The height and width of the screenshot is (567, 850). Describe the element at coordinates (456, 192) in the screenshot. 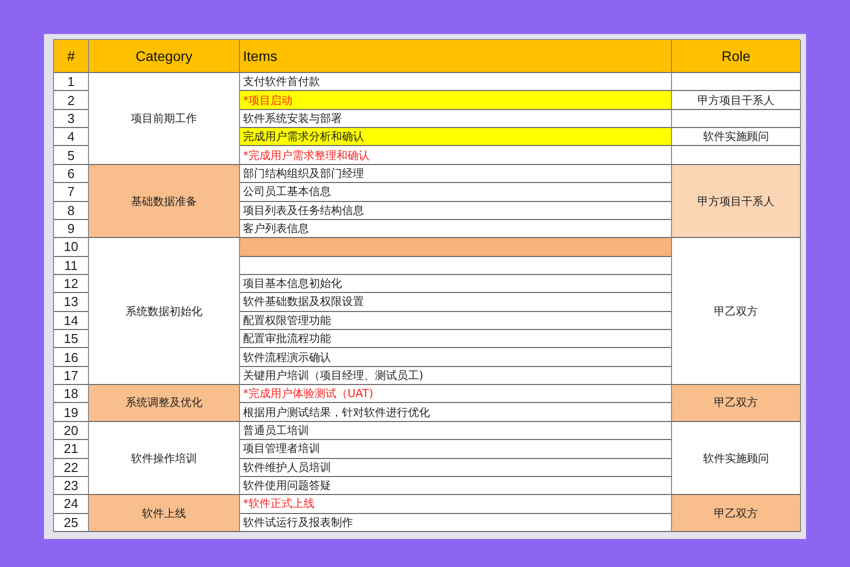

I see `item-cell: 公司员工基本信息` at that location.